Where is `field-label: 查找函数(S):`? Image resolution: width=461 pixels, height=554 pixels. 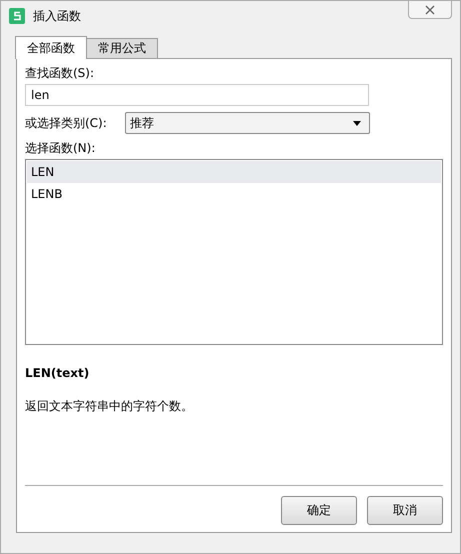
field-label: 查找函数(S): is located at coordinates (60, 73).